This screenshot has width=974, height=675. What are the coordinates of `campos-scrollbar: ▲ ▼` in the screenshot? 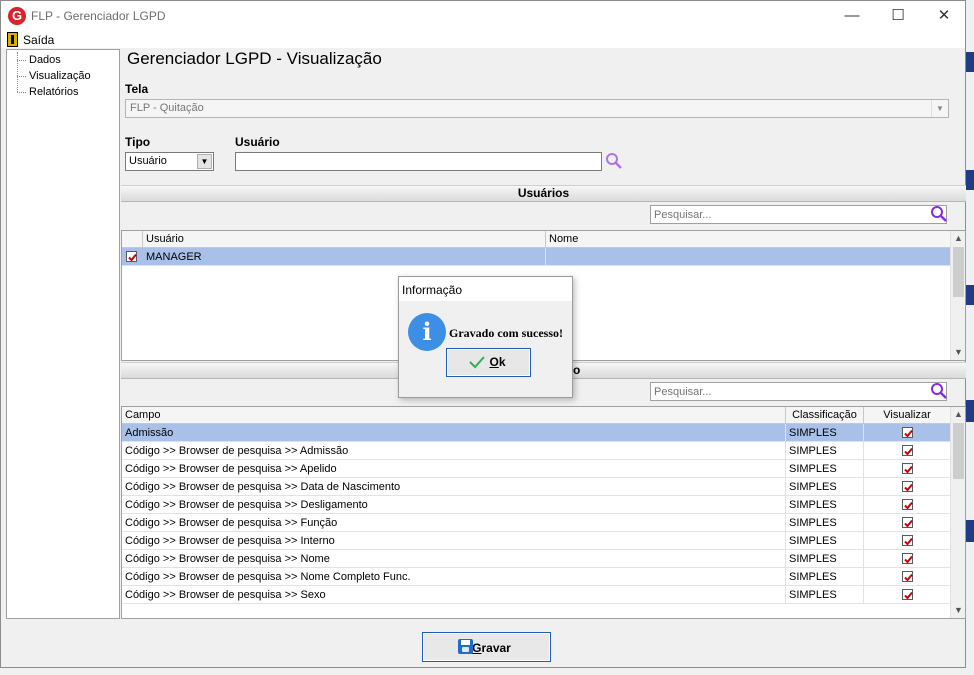 It's located at (957, 512).